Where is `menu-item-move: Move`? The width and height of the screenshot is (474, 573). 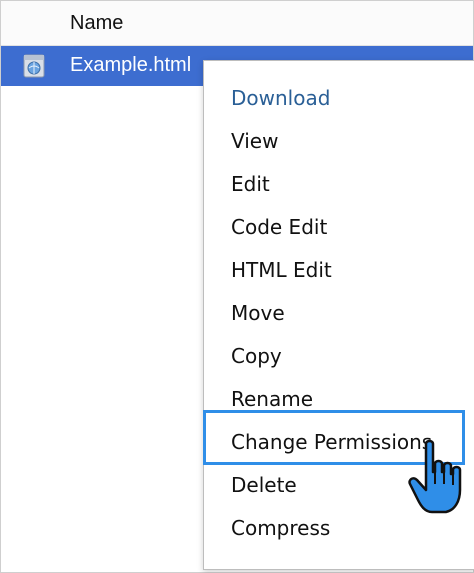 menu-item-move: Move is located at coordinates (258, 313).